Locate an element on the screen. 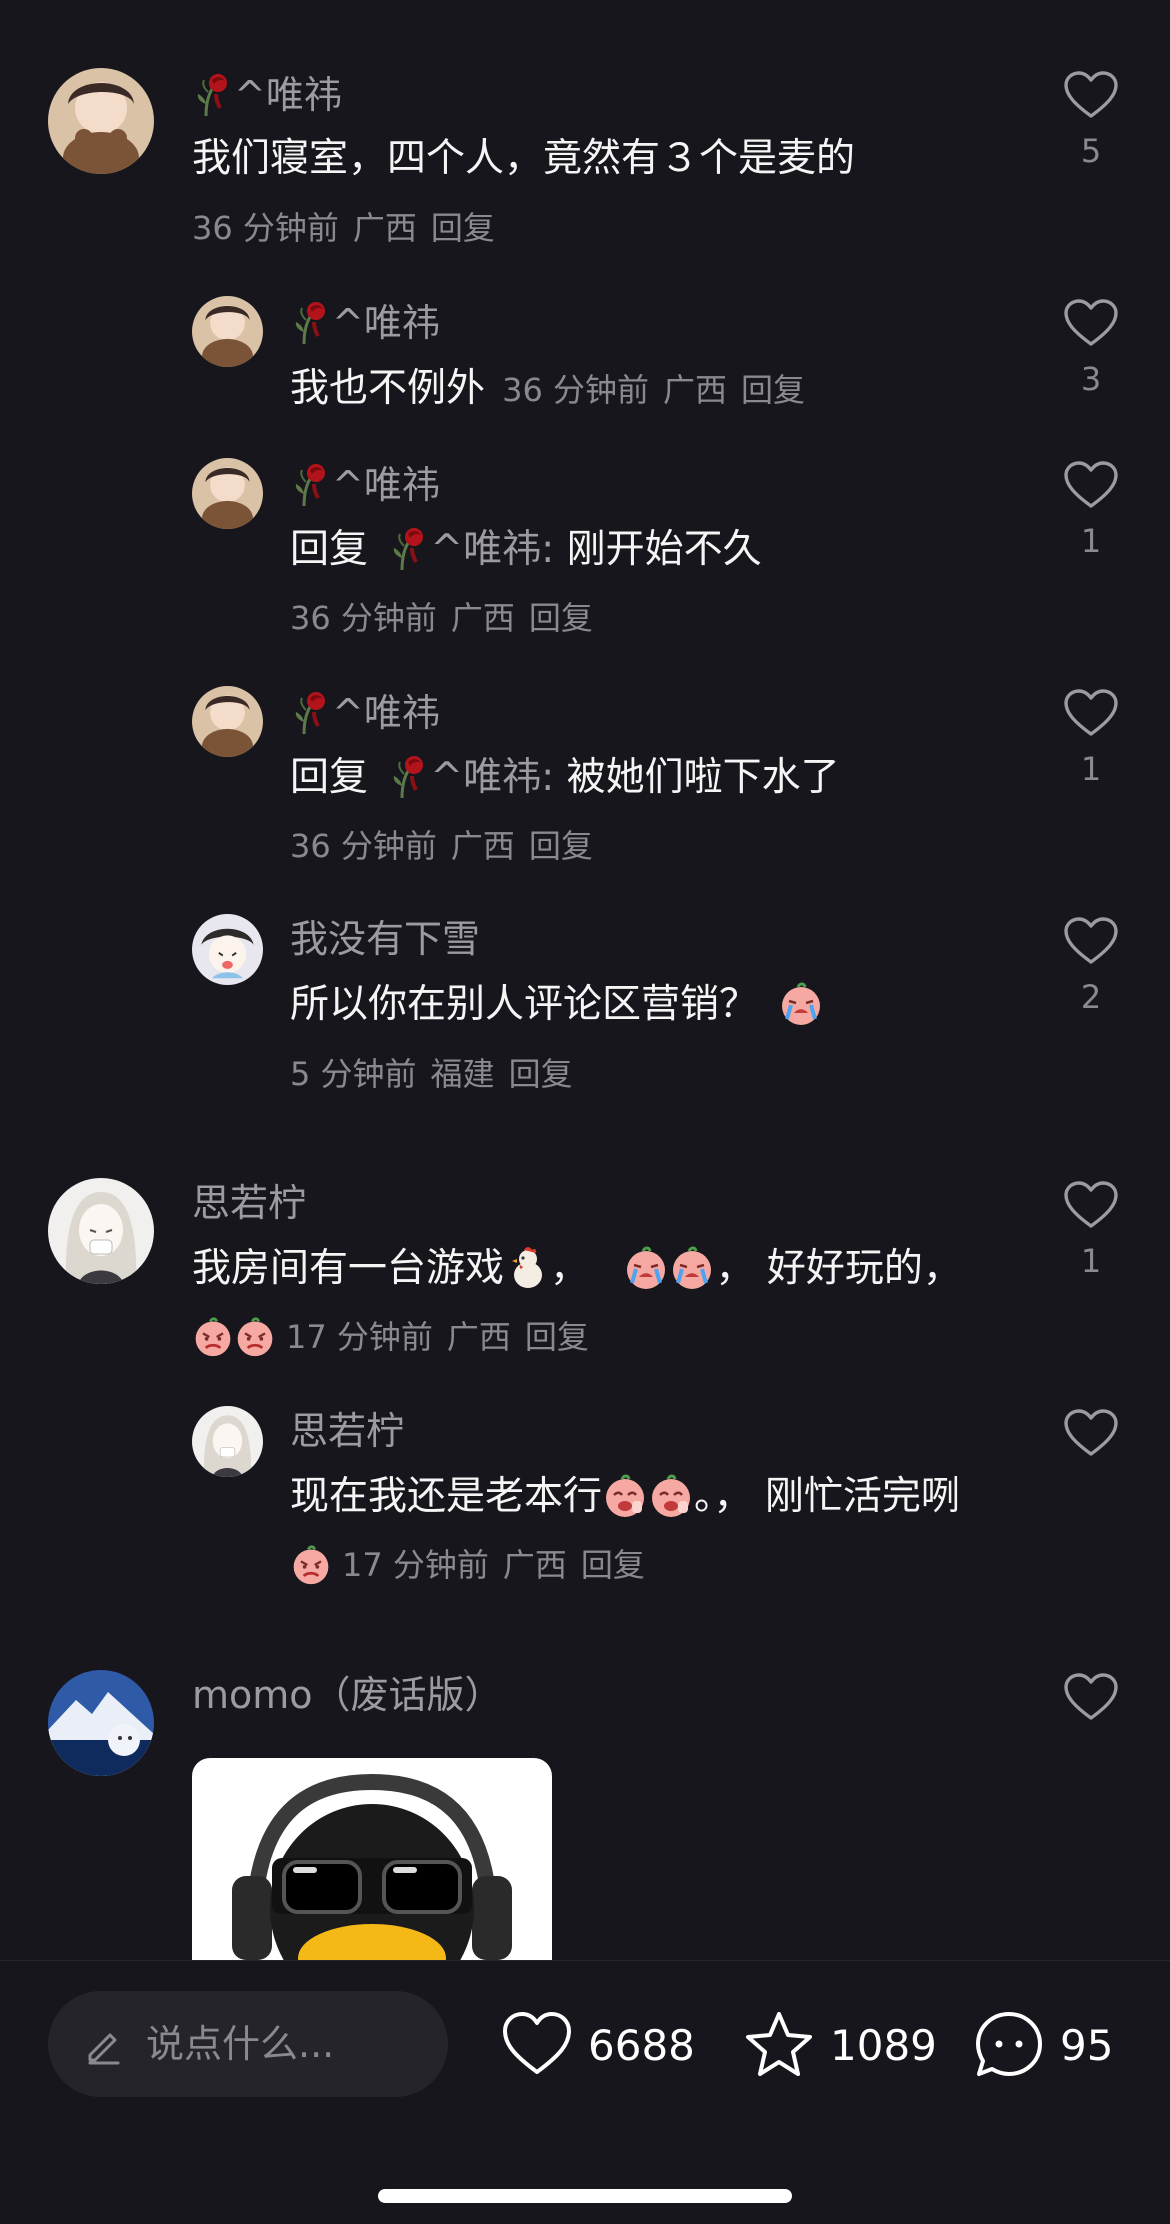 Image resolution: width=1170 pixels, height=2224 pixels. comment-text: 我们寝室，四个人，竟然有３个是麦的 is located at coordinates (524, 158).